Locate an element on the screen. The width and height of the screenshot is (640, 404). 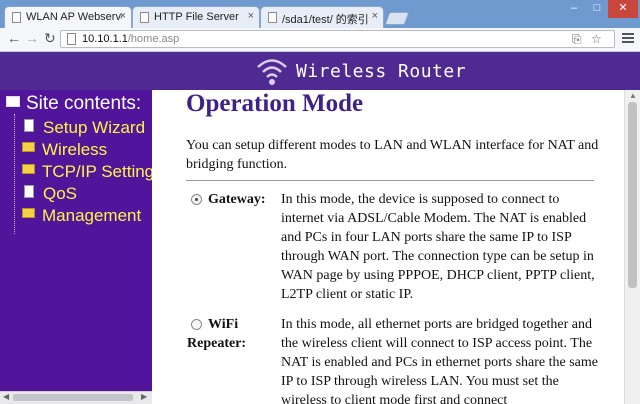
wifi-signal-icon is located at coordinates (272, 72).